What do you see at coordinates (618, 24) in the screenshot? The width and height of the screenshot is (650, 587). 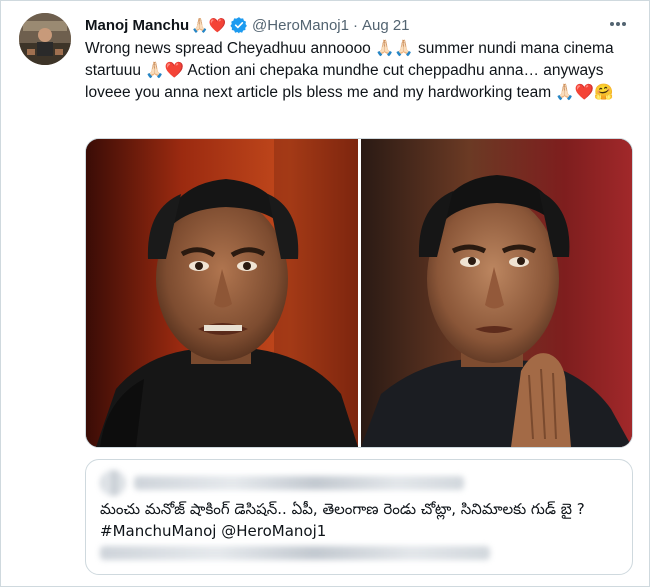 I see `more-horizontal-icon` at bounding box center [618, 24].